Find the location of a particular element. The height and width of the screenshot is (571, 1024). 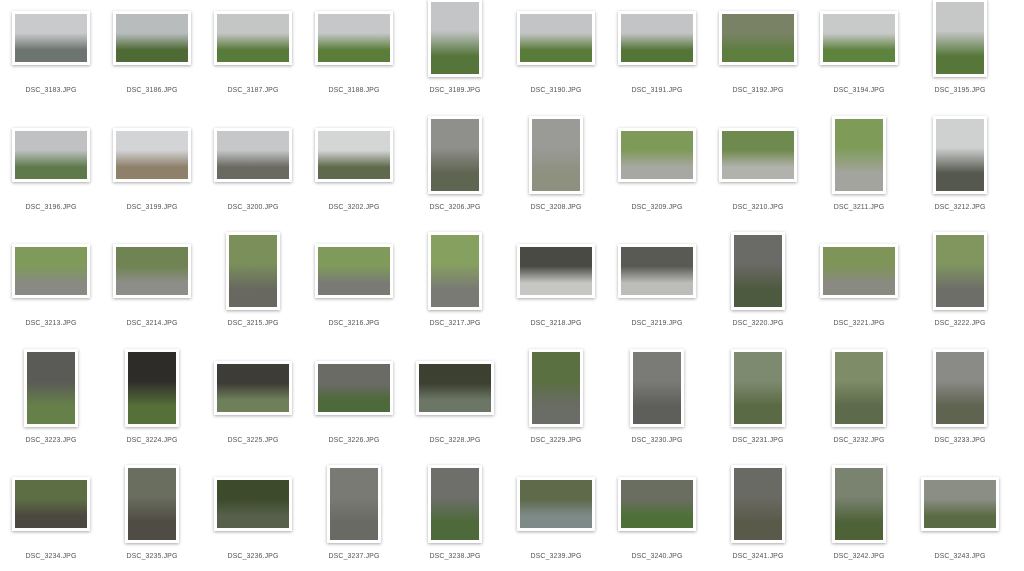

file-name-label: DSC_3200.JPG is located at coordinates (253, 207).